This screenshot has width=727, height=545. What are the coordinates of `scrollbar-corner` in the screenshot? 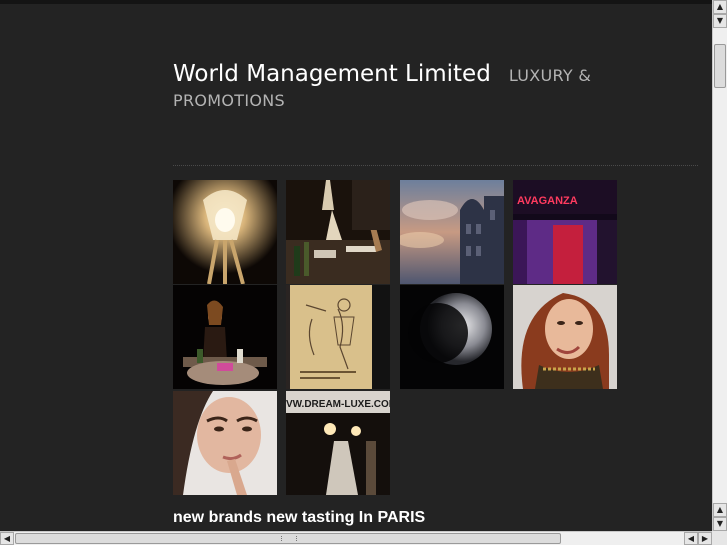 It's located at (719, 538).